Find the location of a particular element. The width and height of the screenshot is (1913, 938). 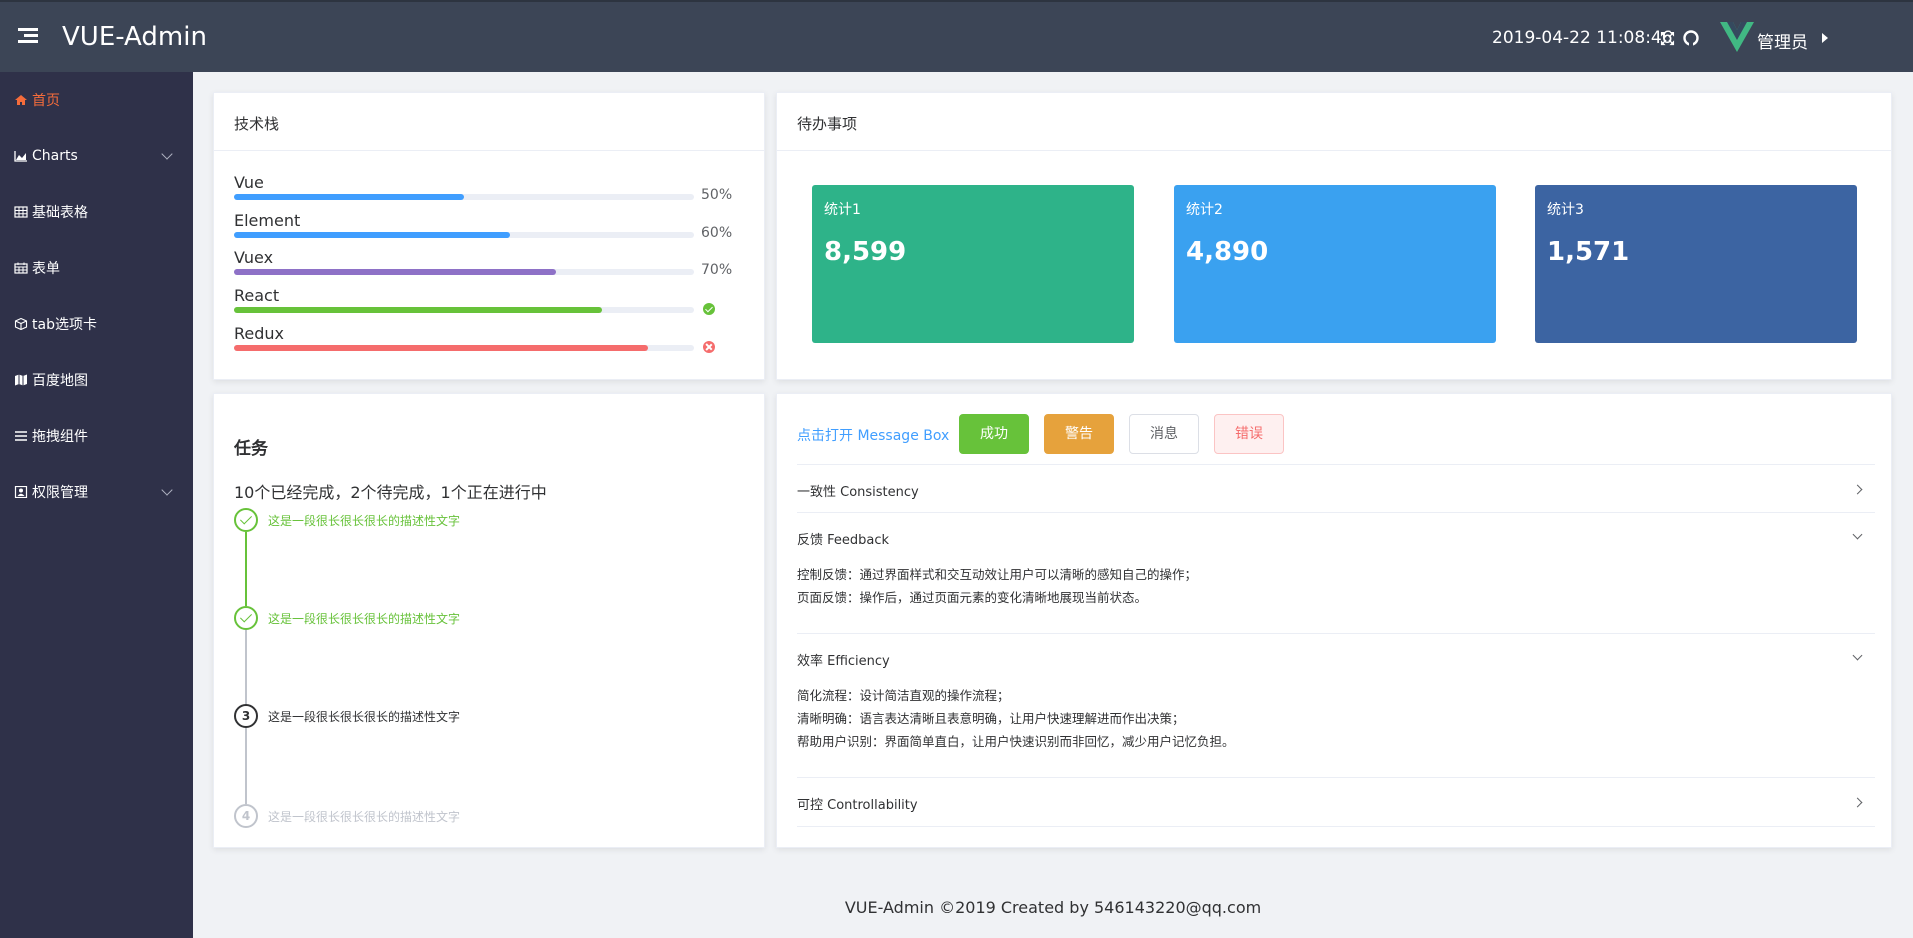

collapse-line: 简化流程：设计简洁直观的操作流程； is located at coordinates (903, 695).